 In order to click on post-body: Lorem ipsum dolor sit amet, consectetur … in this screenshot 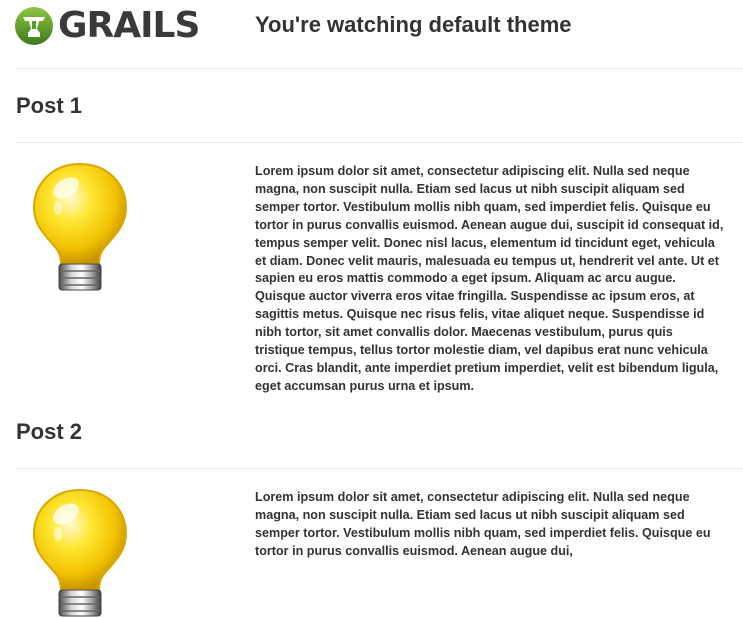, I will do `click(483, 524)`.